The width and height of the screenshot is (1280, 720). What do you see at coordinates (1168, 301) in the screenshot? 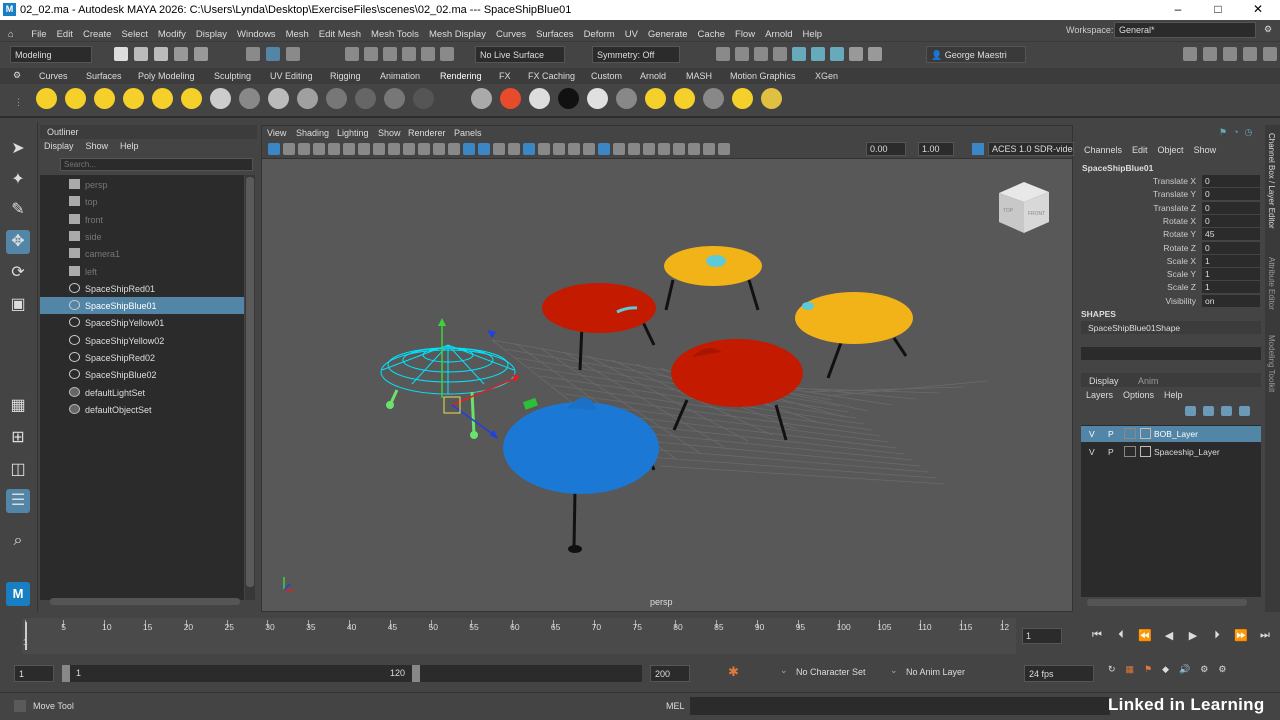
I see `channel-row: Visibility on` at bounding box center [1168, 301].